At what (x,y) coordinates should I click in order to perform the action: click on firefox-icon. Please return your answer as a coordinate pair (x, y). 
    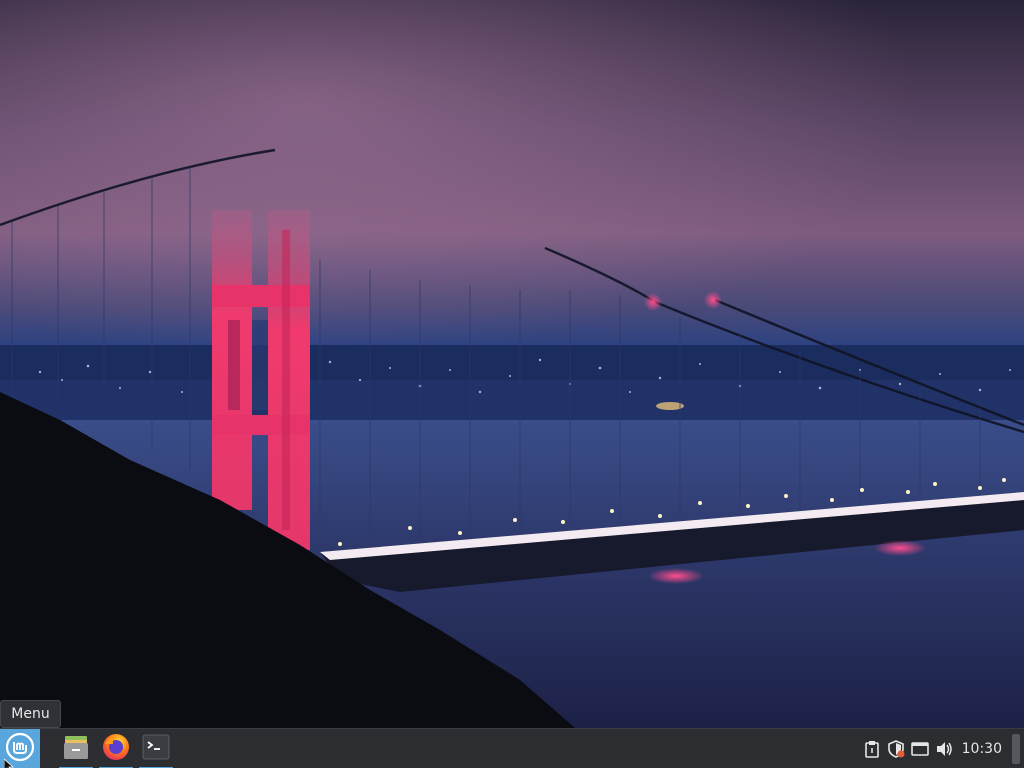
    Looking at the image, I should click on (116, 749).